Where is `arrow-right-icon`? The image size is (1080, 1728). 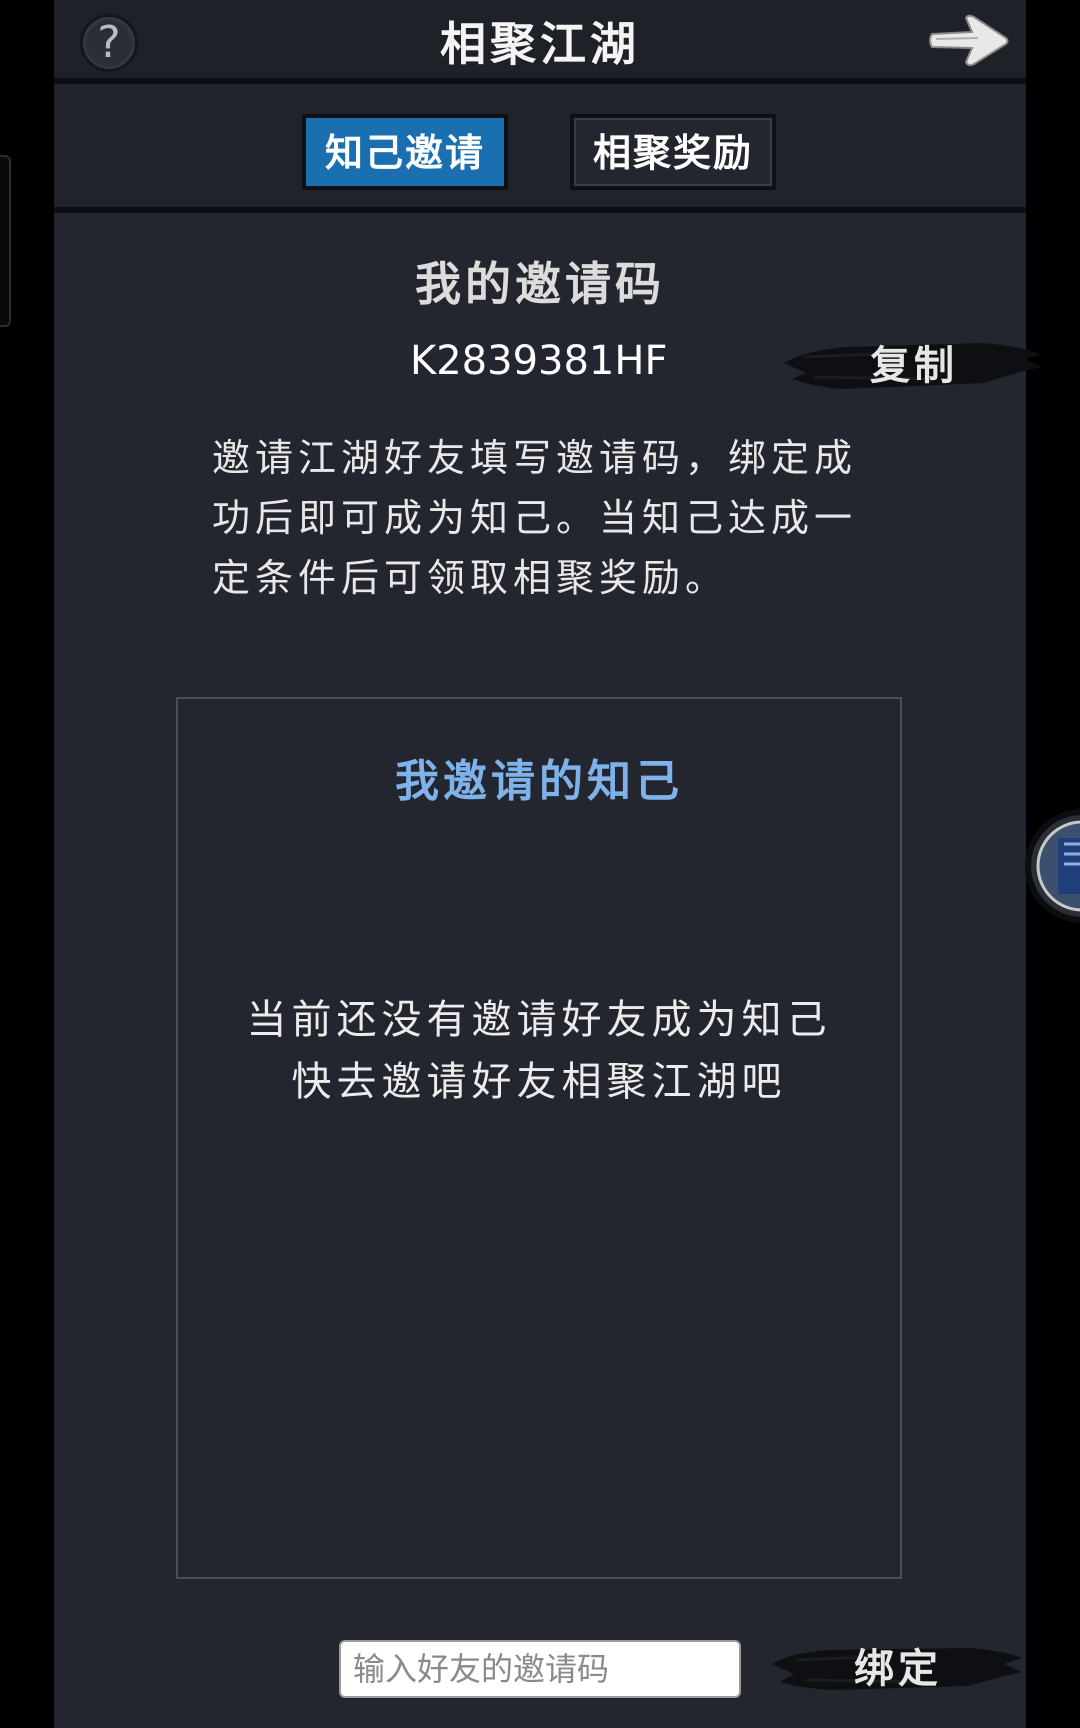 arrow-right-icon is located at coordinates (968, 40).